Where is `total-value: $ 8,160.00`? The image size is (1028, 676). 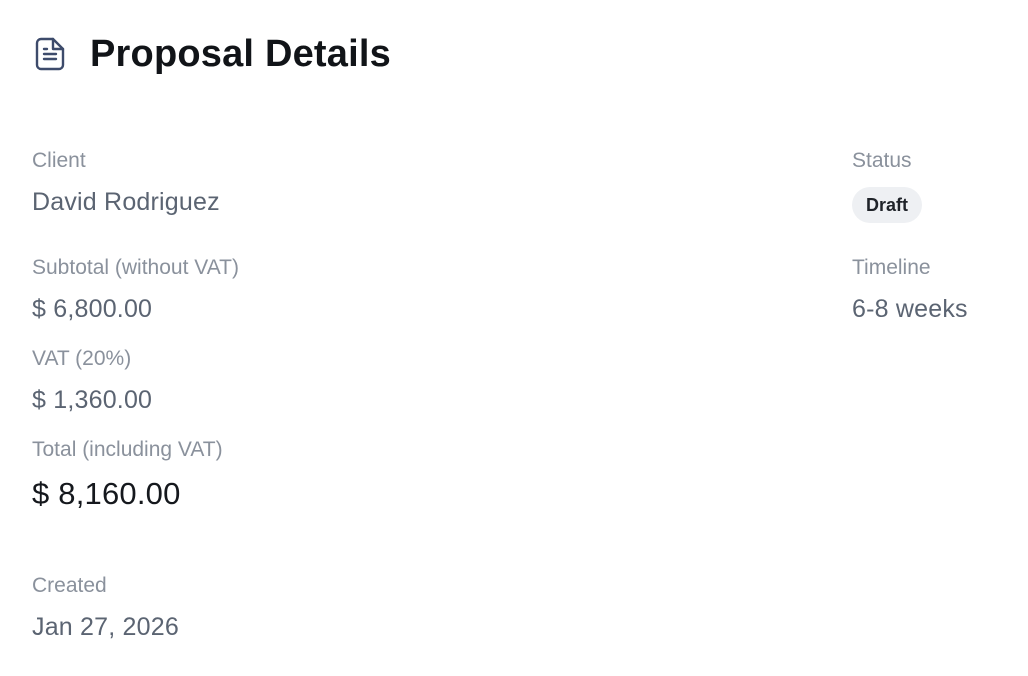 total-value: $ 8,160.00 is located at coordinates (106, 493).